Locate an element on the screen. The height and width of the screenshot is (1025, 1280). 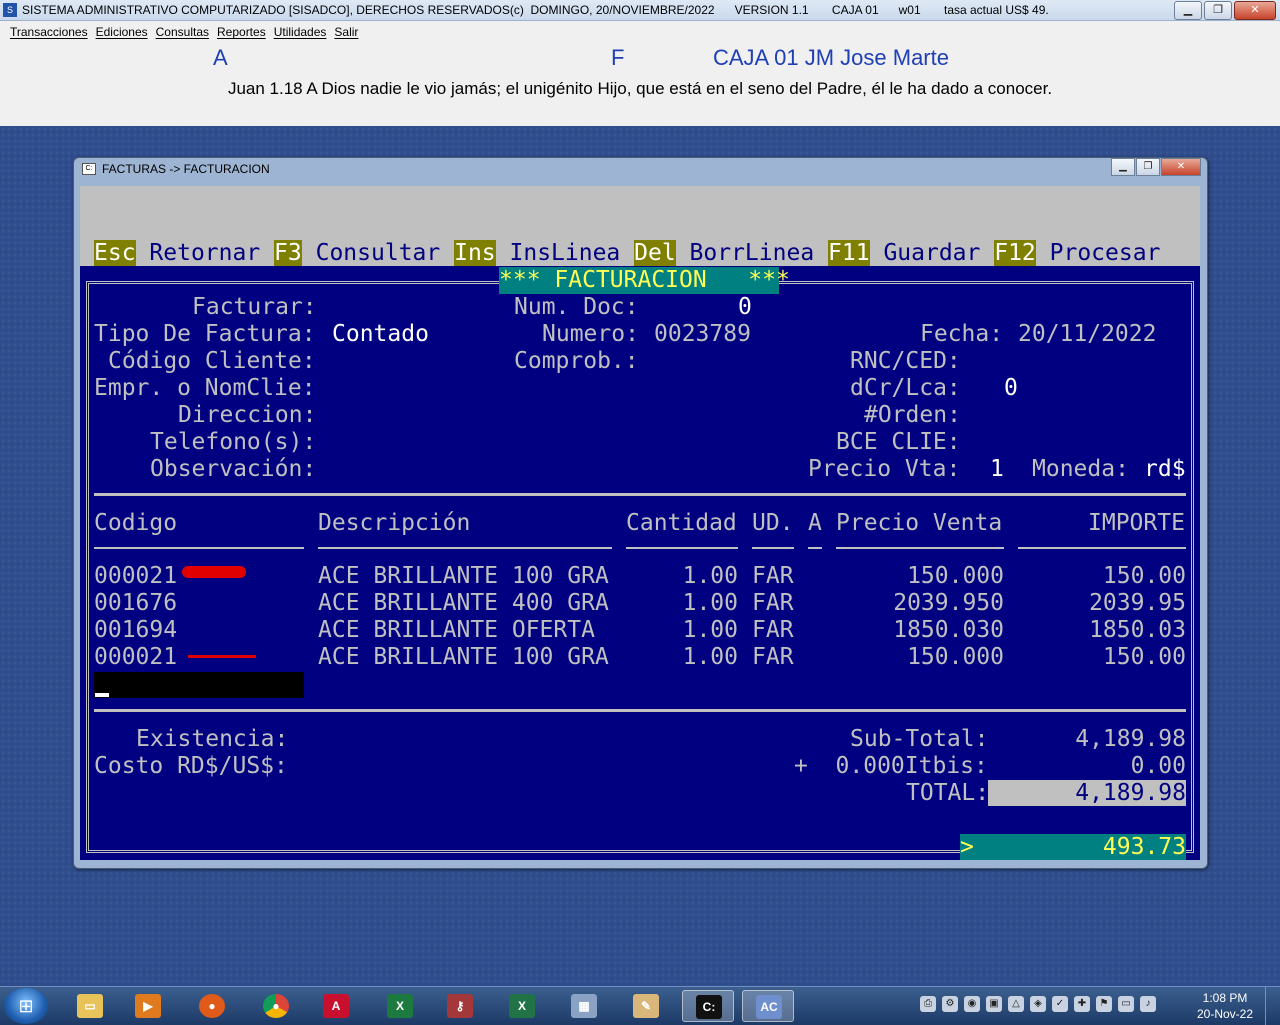
hotkey-ins: Ins is located at coordinates (475, 253).